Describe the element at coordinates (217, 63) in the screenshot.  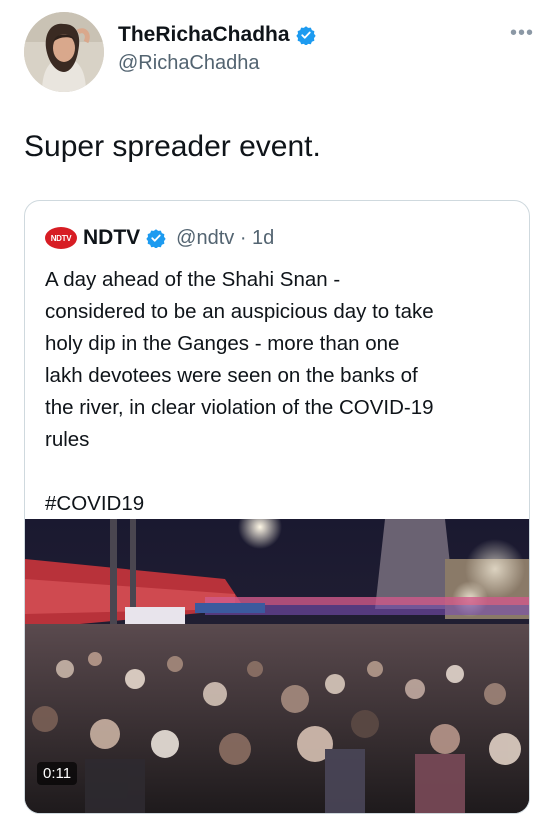
I see `author-handle: @RichaChadha` at that location.